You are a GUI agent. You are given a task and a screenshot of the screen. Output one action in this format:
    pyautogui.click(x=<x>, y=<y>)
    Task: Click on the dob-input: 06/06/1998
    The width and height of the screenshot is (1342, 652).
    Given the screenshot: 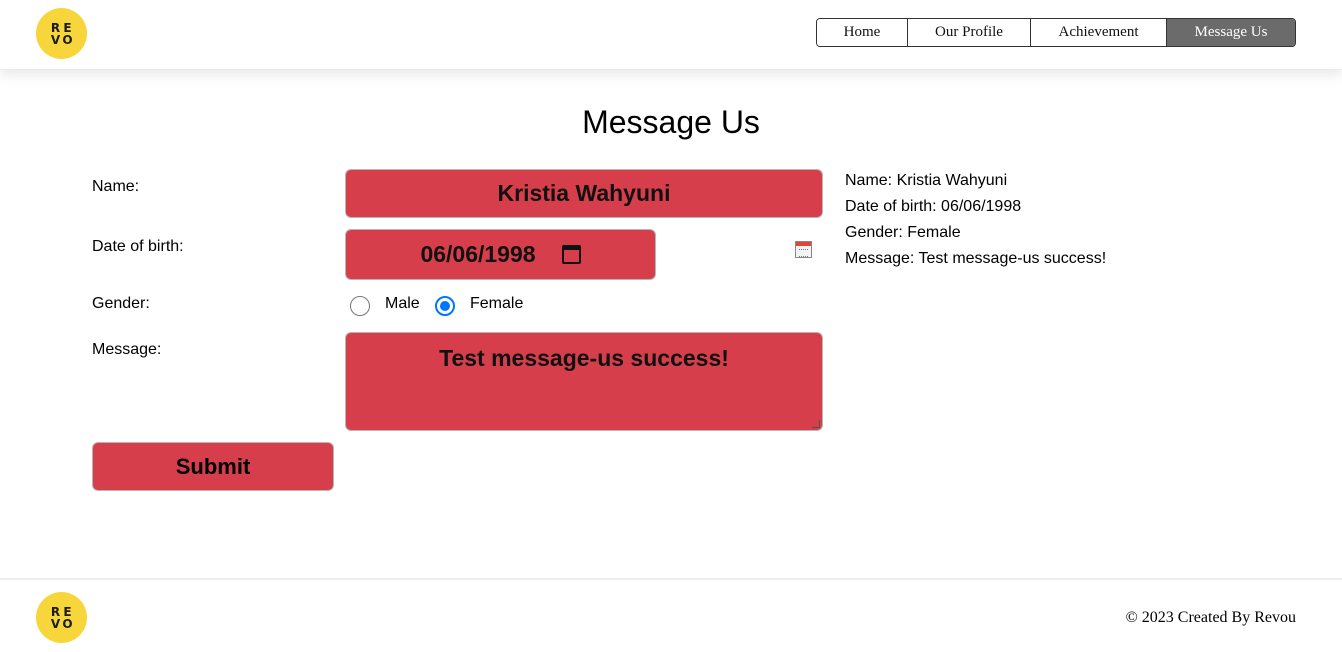 What is the action you would take?
    pyautogui.click(x=500, y=254)
    